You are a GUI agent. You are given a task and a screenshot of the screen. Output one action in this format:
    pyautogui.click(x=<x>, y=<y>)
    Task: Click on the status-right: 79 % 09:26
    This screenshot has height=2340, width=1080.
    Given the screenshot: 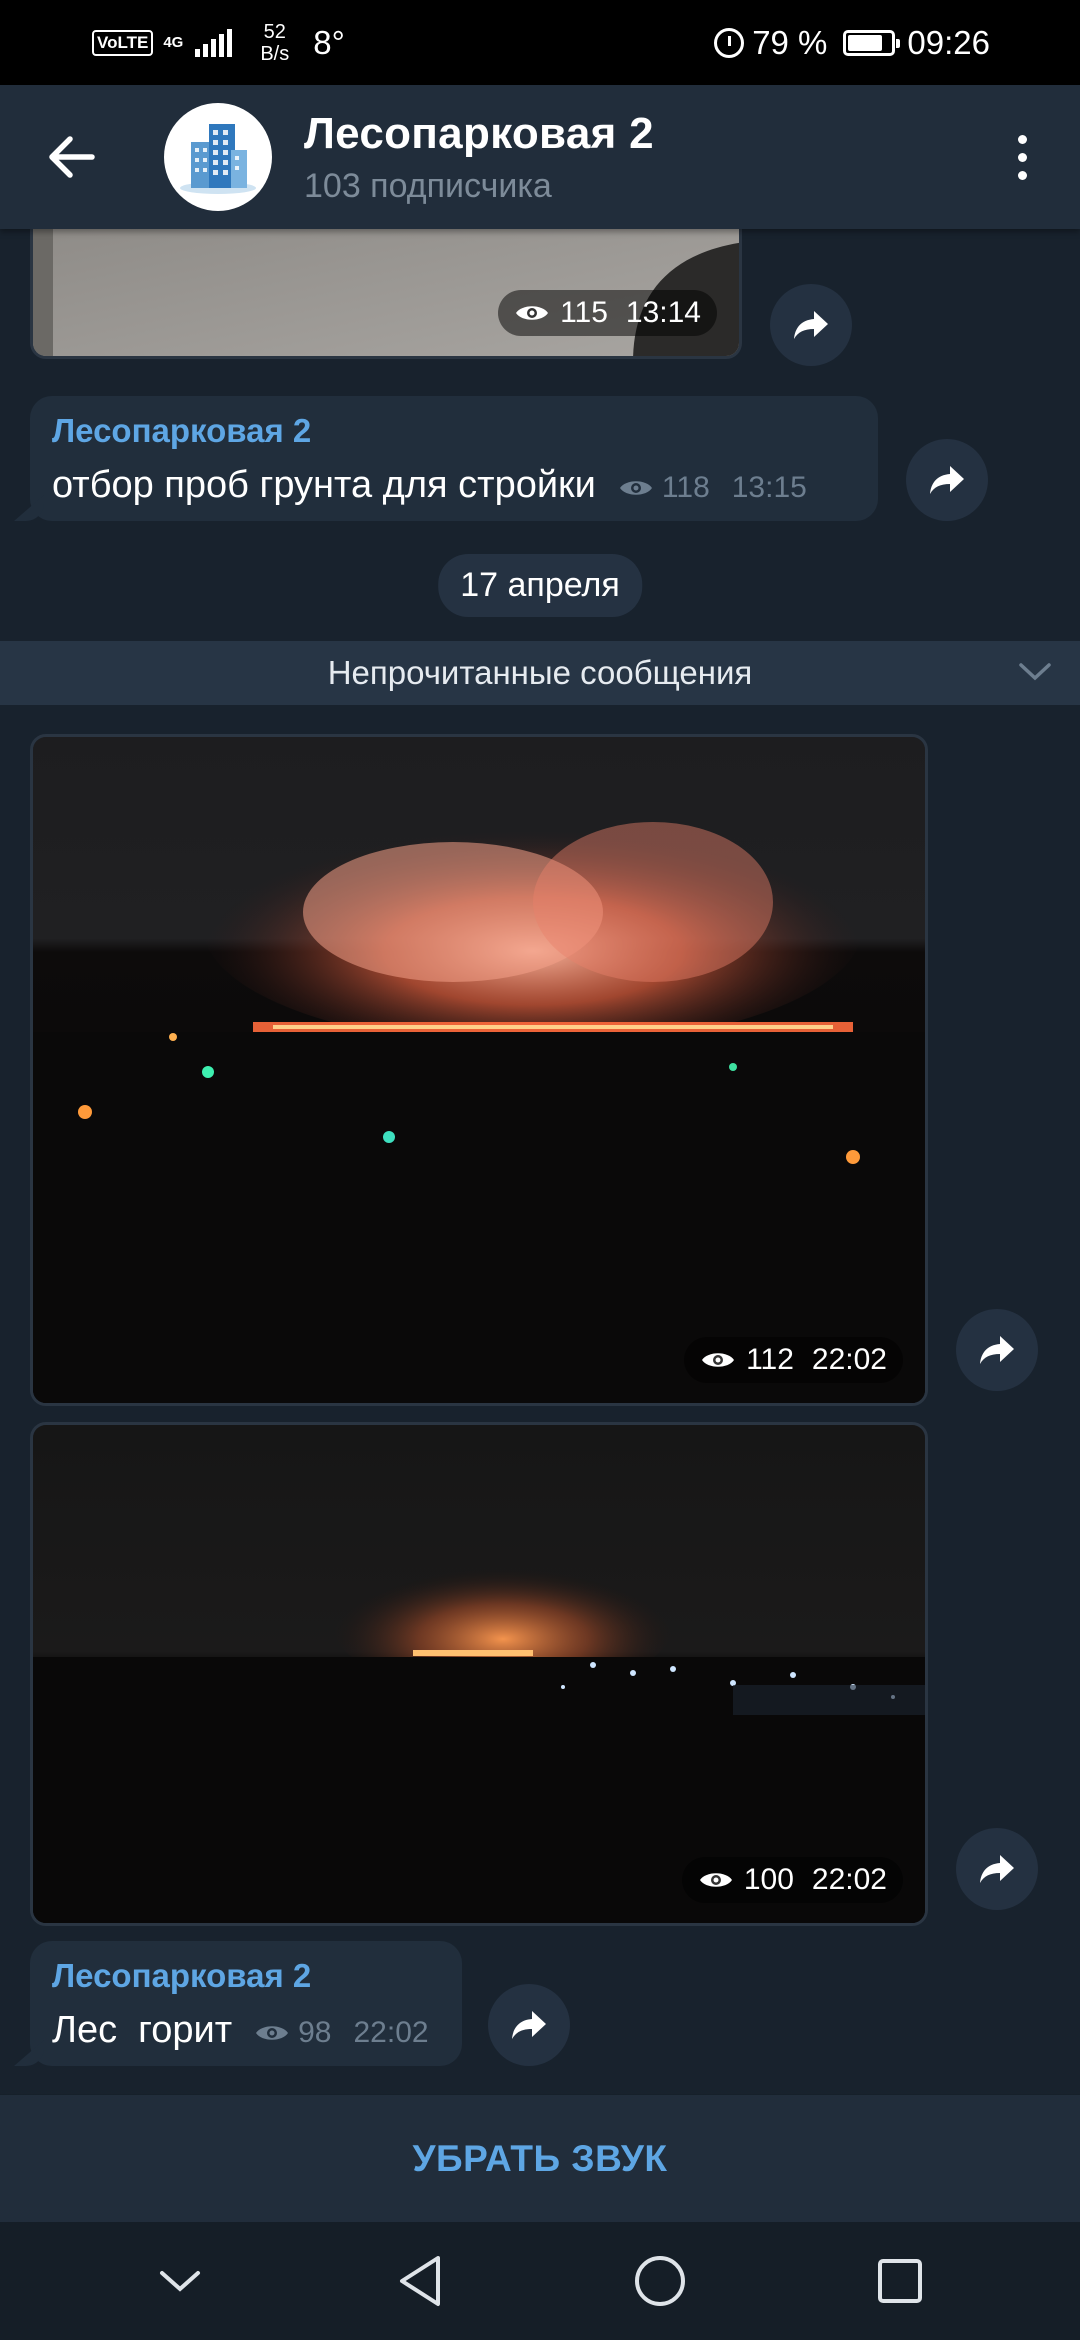 What is the action you would take?
    pyautogui.click(x=852, y=43)
    